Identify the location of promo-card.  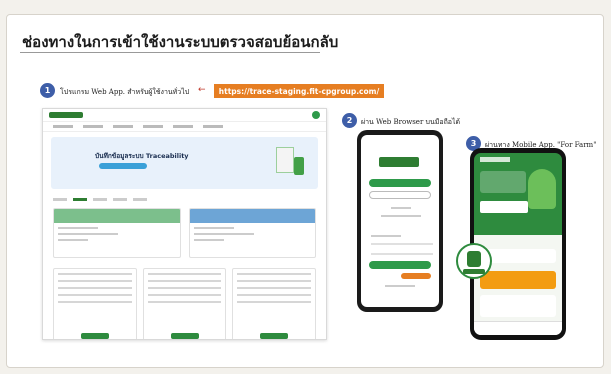
(518, 280).